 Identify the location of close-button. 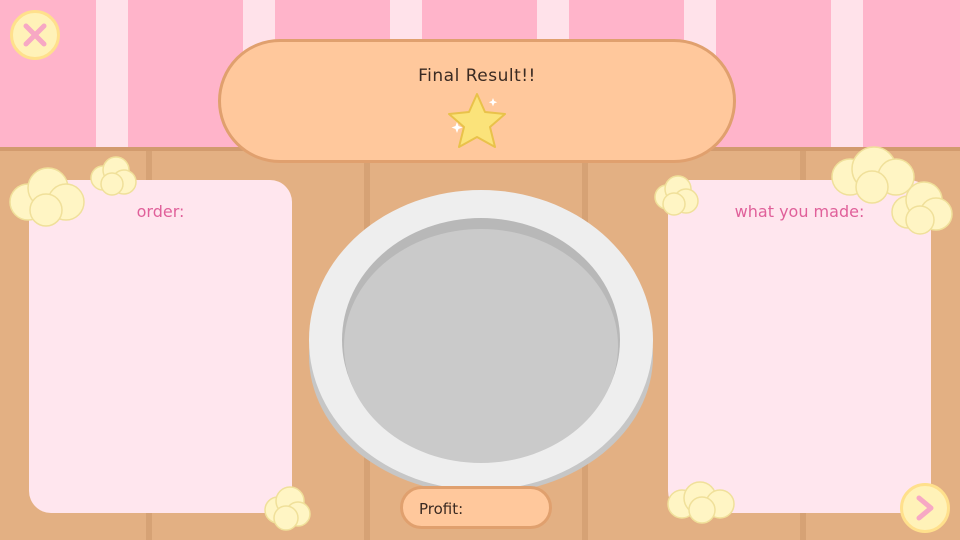
(35, 35).